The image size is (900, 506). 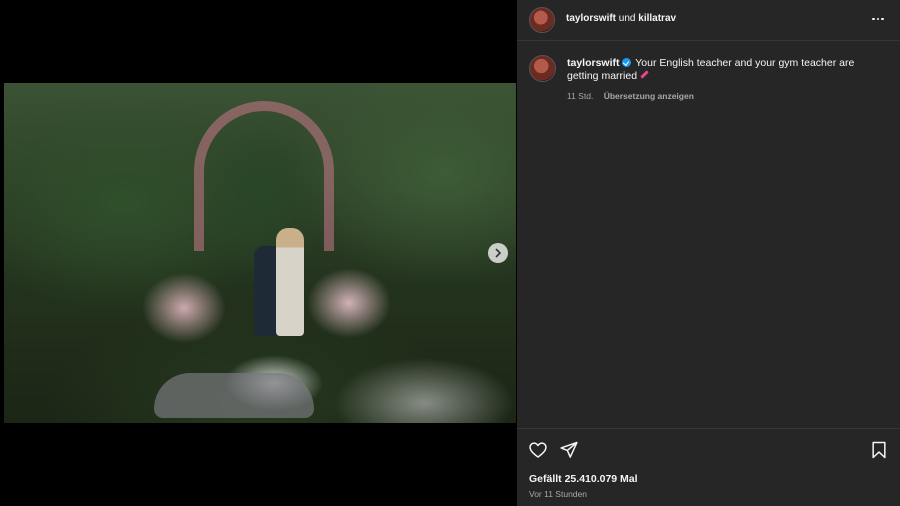 I want to click on chevron-right-icon, so click(x=498, y=253).